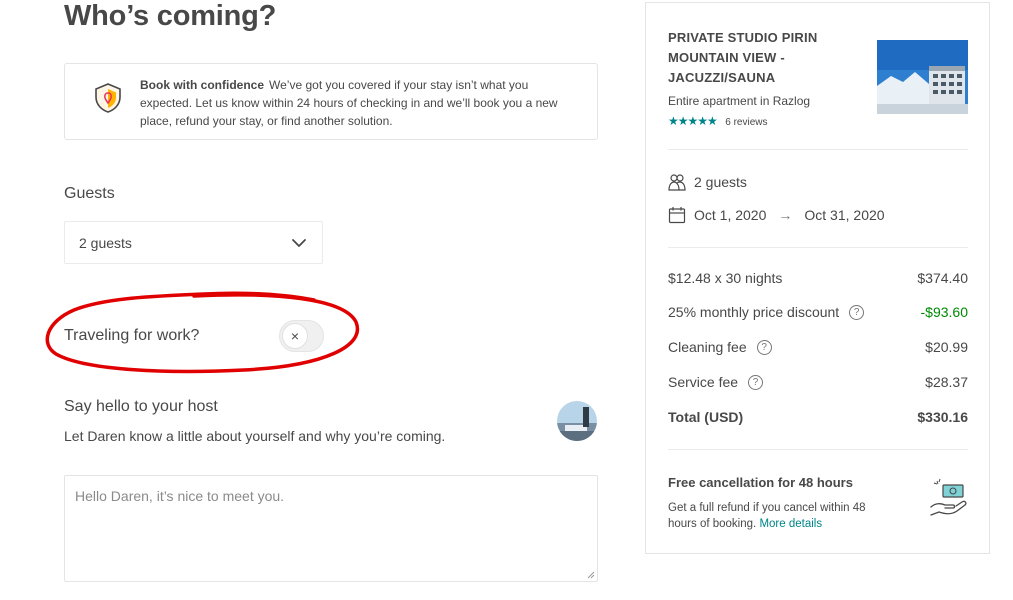 Image resolution: width=1013 pixels, height=600 pixels. What do you see at coordinates (202, 85) in the screenshot?
I see `confidence-title: Book with confidence` at bounding box center [202, 85].